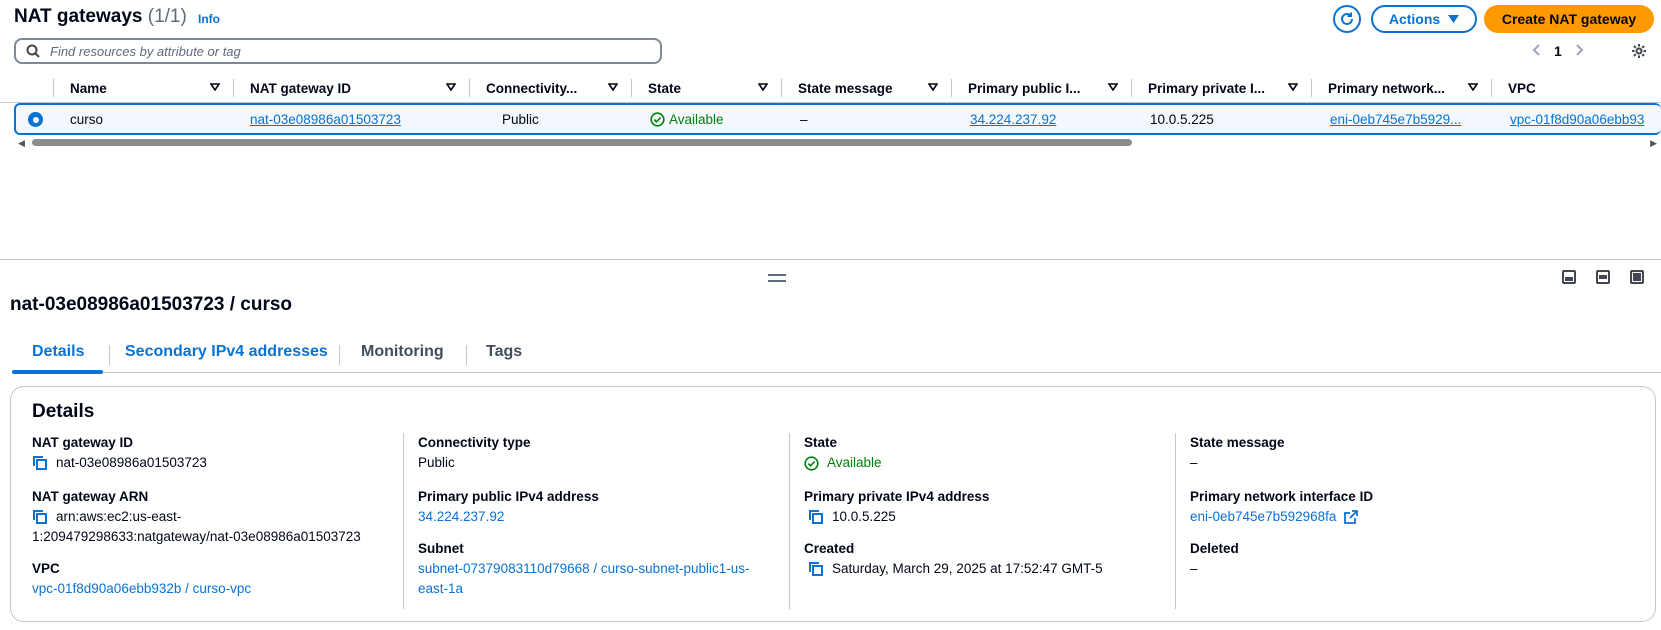 The image size is (1661, 630). What do you see at coordinates (804, 119) in the screenshot?
I see `cell-state-message: –` at bounding box center [804, 119].